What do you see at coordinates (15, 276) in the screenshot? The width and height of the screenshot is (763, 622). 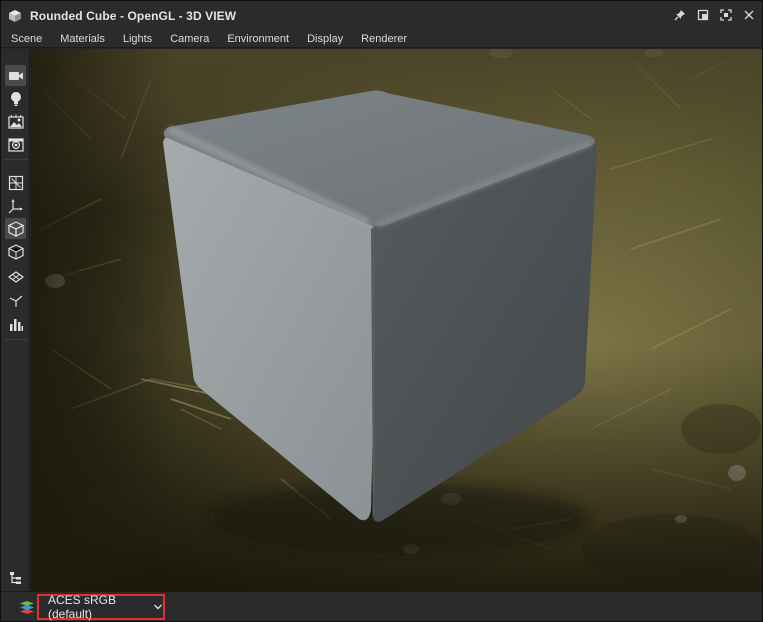 I see `ground-plane-icon` at bounding box center [15, 276].